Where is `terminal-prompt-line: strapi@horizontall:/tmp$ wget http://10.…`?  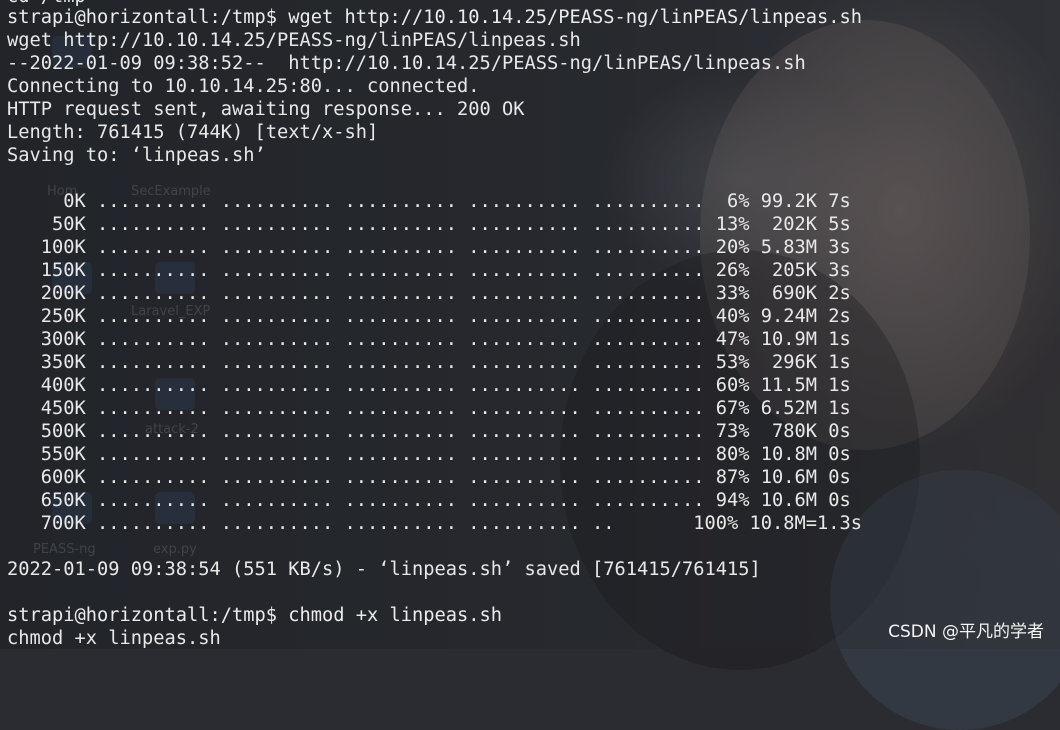
terminal-prompt-line: strapi@horizontall:/tmp$ wget http://10.… is located at coordinates (435, 17).